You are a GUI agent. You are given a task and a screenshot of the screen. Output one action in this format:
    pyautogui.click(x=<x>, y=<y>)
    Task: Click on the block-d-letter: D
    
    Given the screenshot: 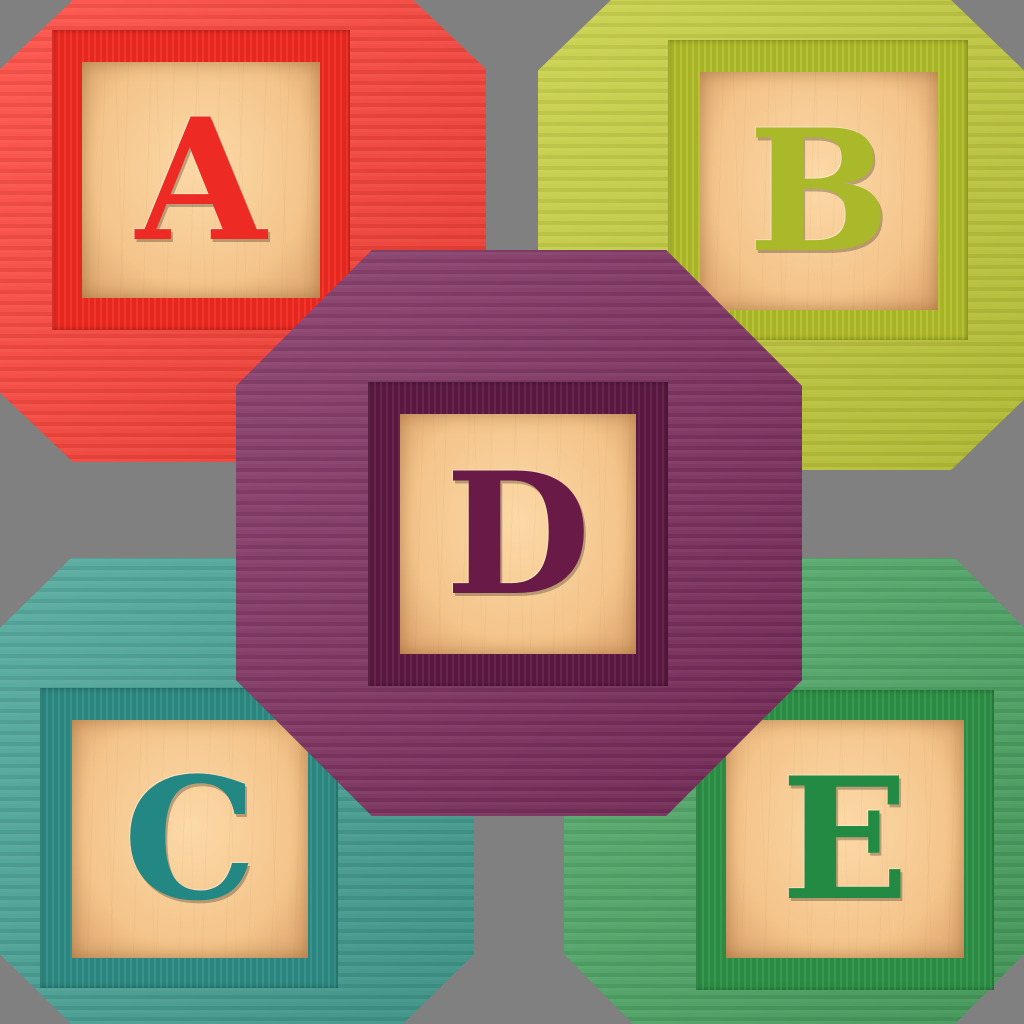 What is the action you would take?
    pyautogui.click(x=518, y=534)
    